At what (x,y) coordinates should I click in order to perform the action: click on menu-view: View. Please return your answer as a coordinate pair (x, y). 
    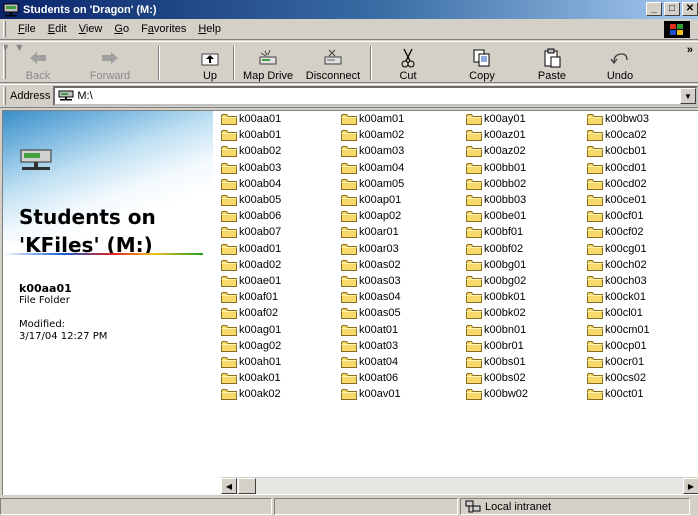
    Looking at the image, I should click on (91, 29).